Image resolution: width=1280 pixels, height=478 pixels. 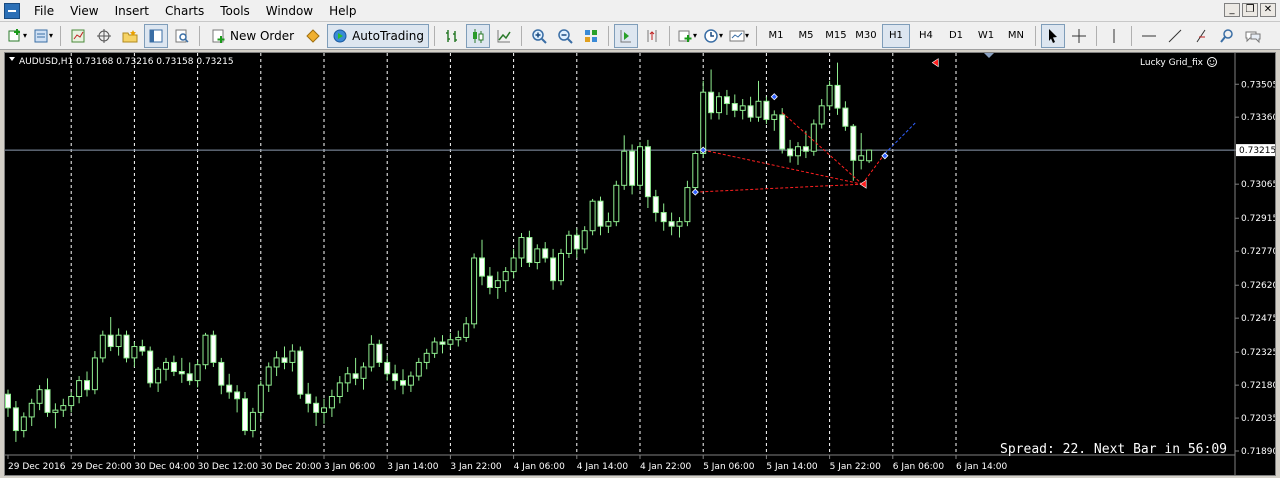 What do you see at coordinates (1052, 35) in the screenshot?
I see `cursor-tool-button` at bounding box center [1052, 35].